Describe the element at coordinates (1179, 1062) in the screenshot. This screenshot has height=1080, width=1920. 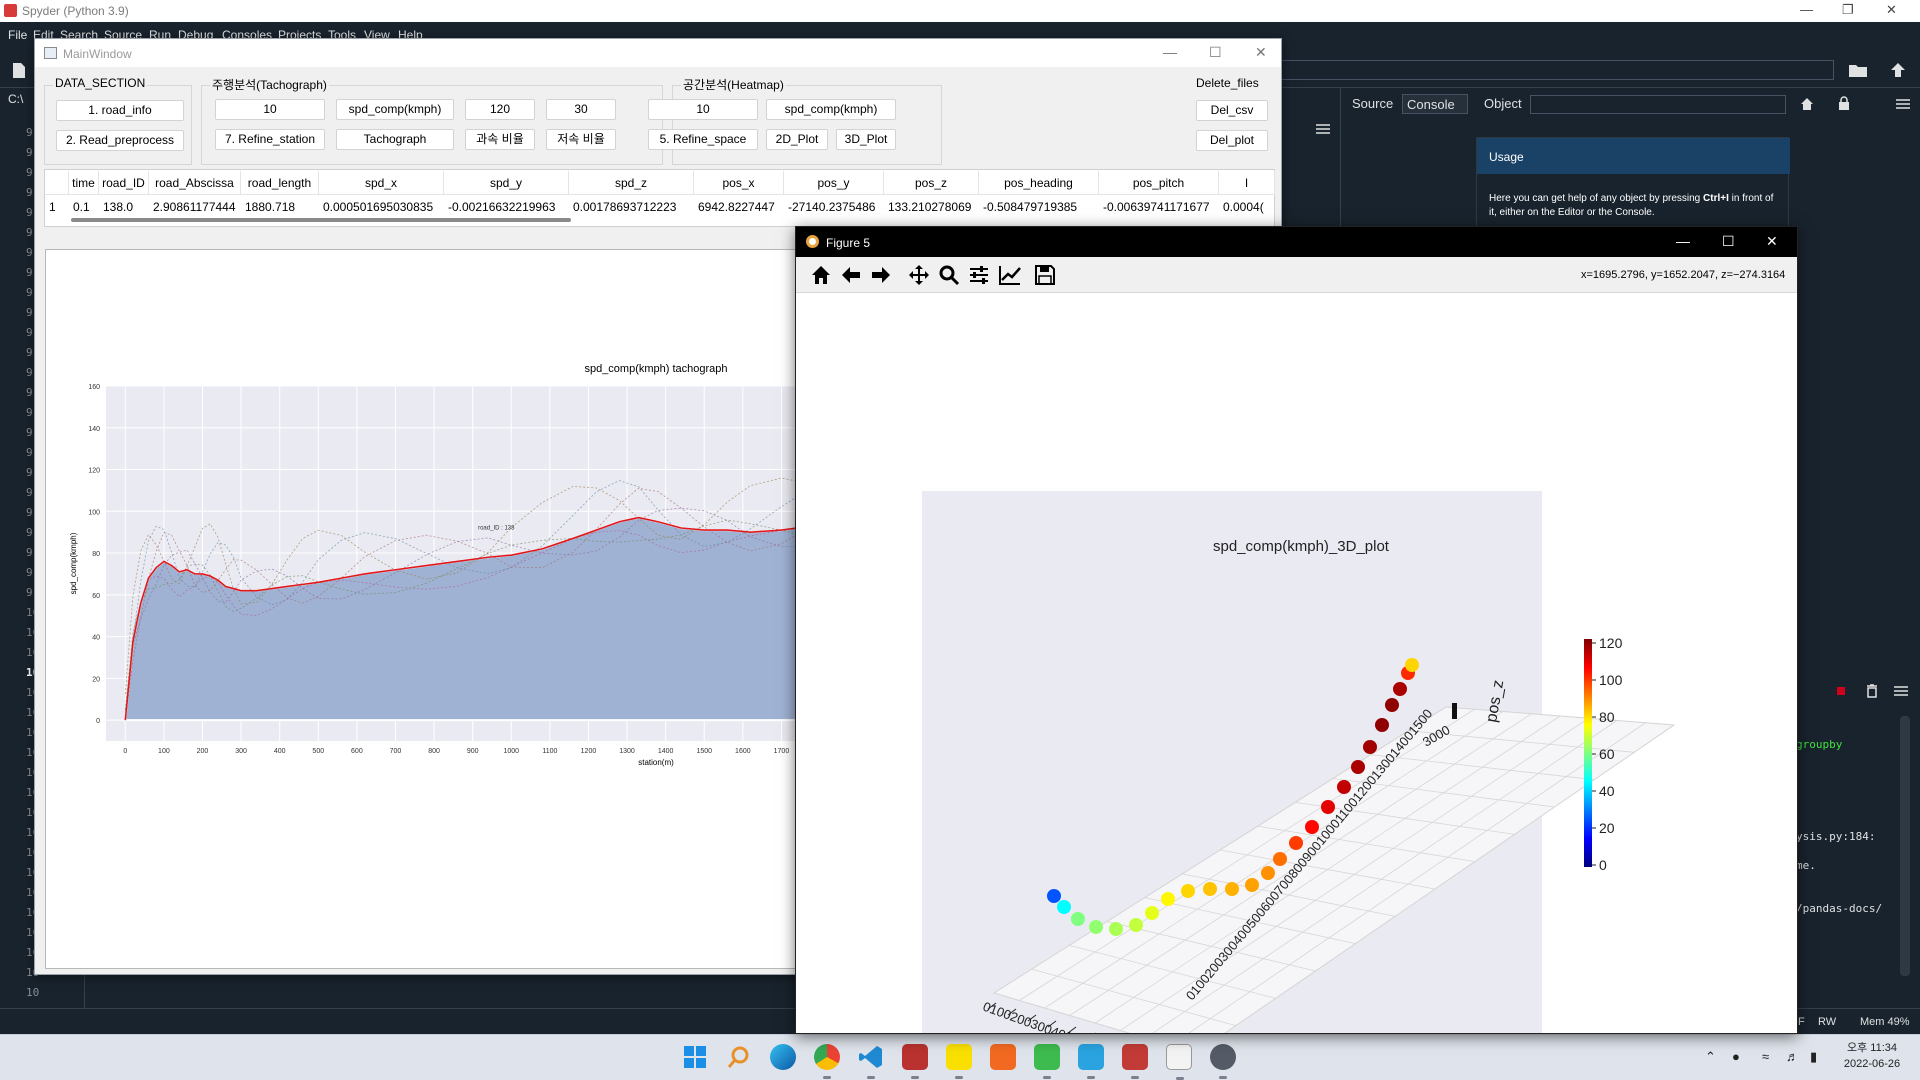
I see `document-icon` at that location.